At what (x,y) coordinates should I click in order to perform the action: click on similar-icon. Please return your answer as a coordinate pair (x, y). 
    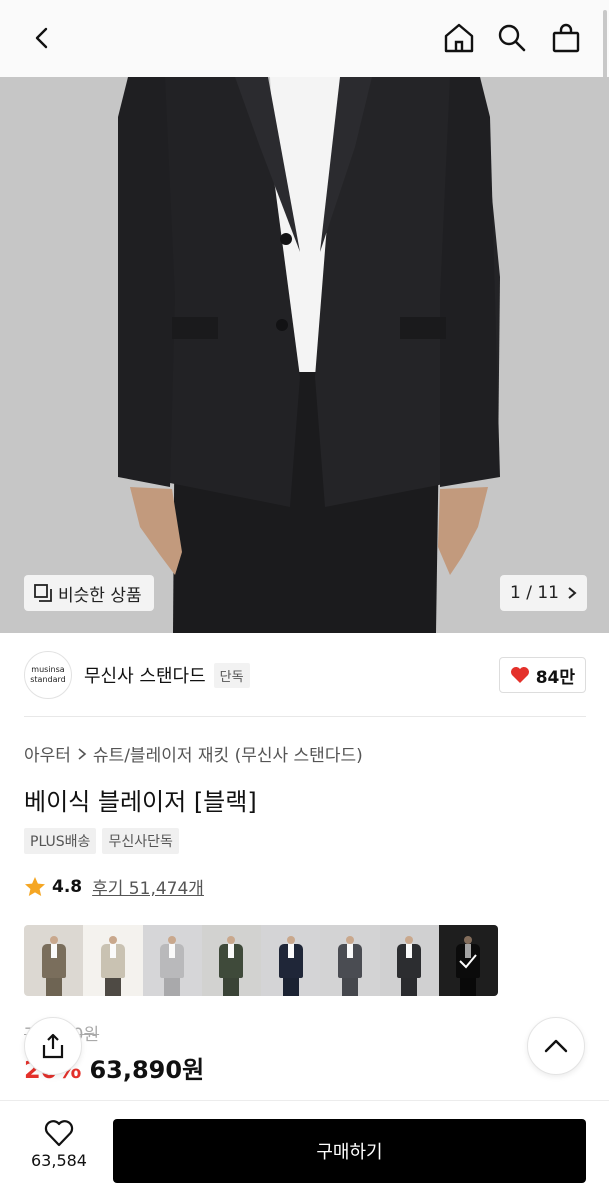
    Looking at the image, I should click on (43, 593).